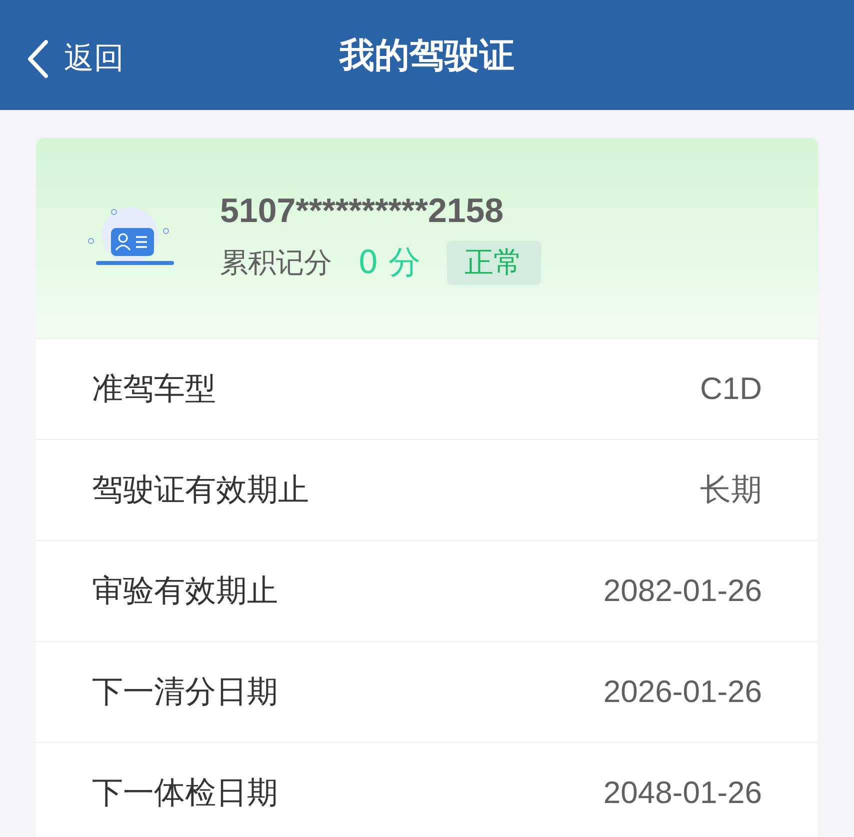 The height and width of the screenshot is (837, 854). Describe the element at coordinates (154, 389) in the screenshot. I see `field-label: 准驾车型` at that location.